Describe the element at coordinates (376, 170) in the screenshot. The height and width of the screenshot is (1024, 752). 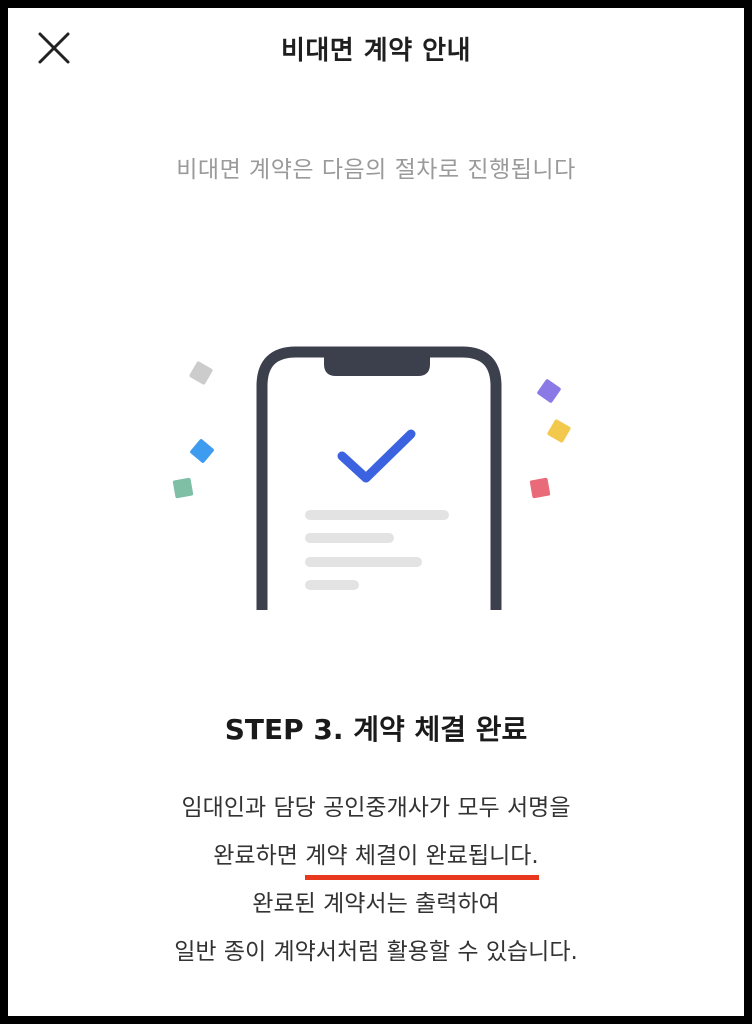
I see `intro-text: 비대면 계약은 다음의 절차로 진행됩니다` at that location.